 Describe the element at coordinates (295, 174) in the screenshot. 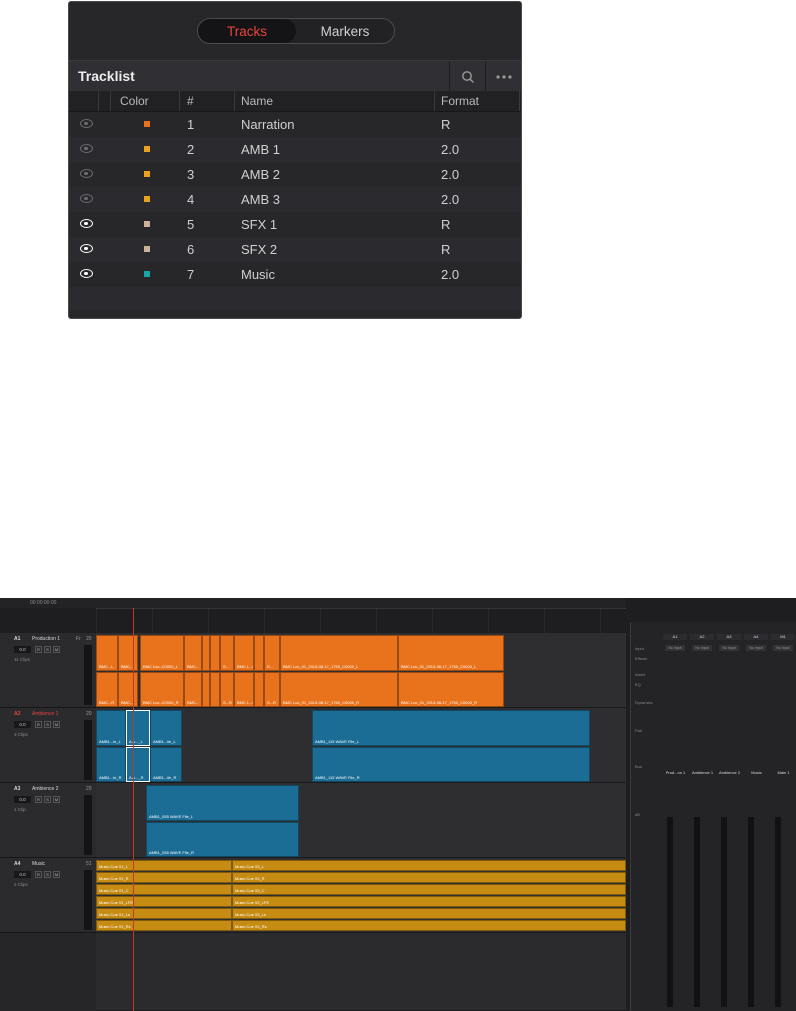

I see `track-row: 3 AMB 2 2.0` at that location.